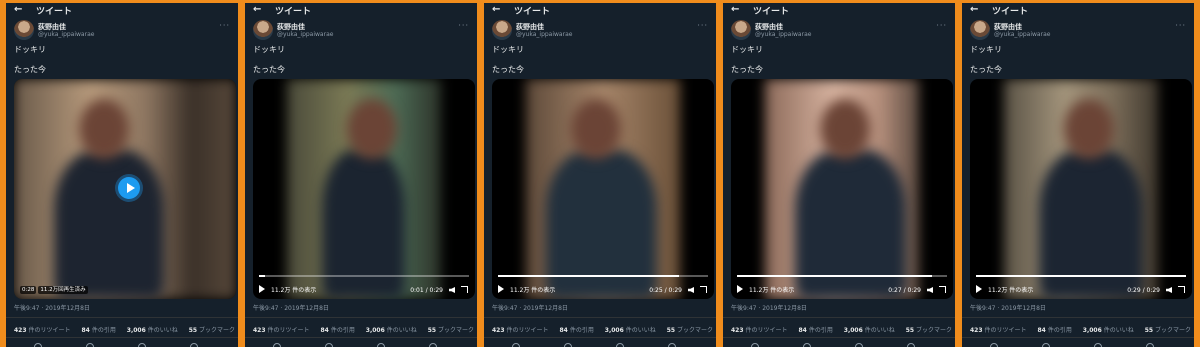 The width and height of the screenshot is (1200, 347). I want to click on video-player: 0:28 11.2万回再生済み, so click(125, 189).